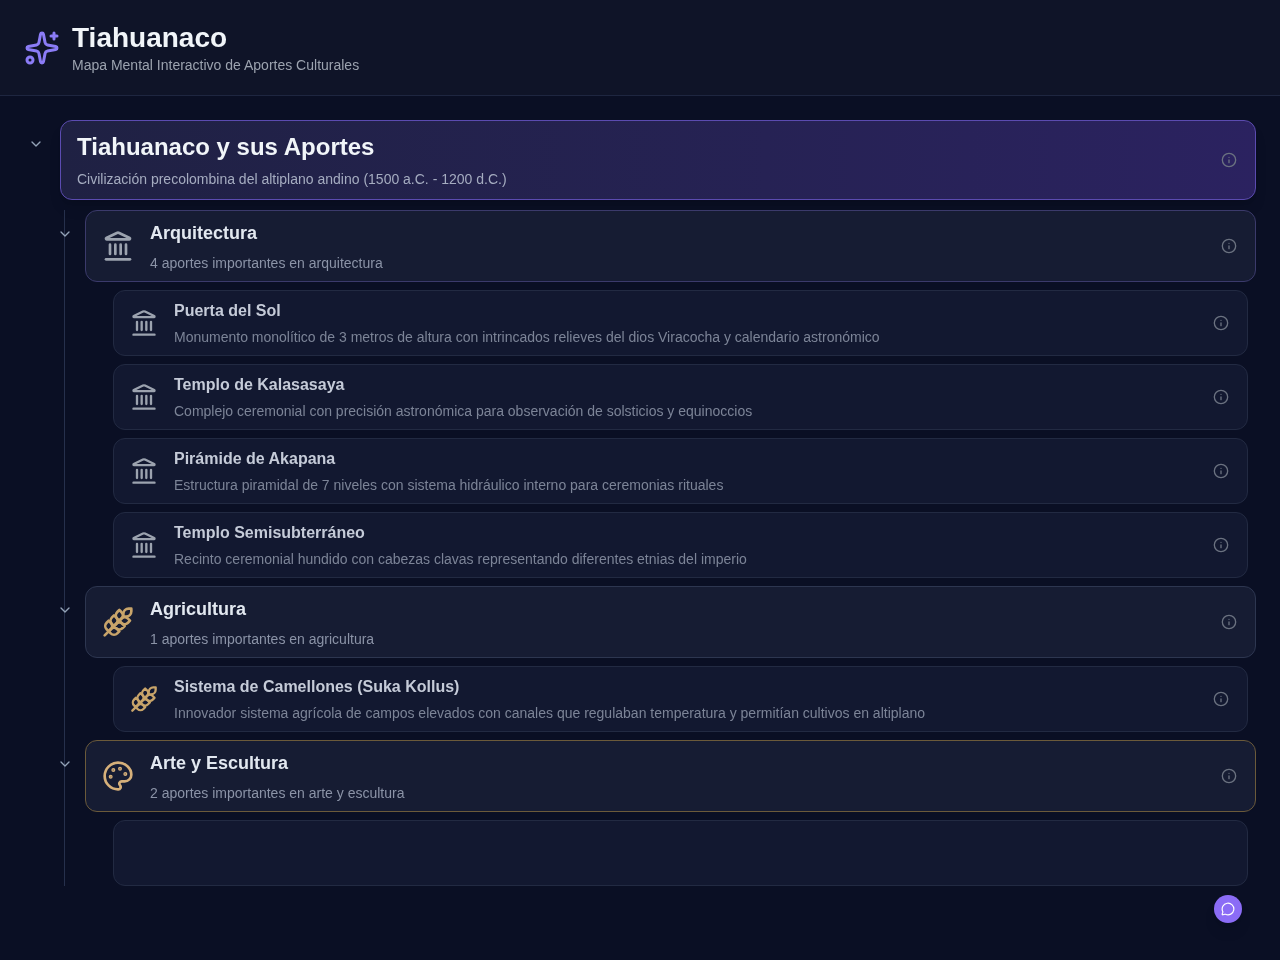  I want to click on contribution-card: Puerta del Sol Monumento monolítico de 3 metros de altura con intrincados relieves del dios Viracocha y calendario astronómico, so click(680, 323).